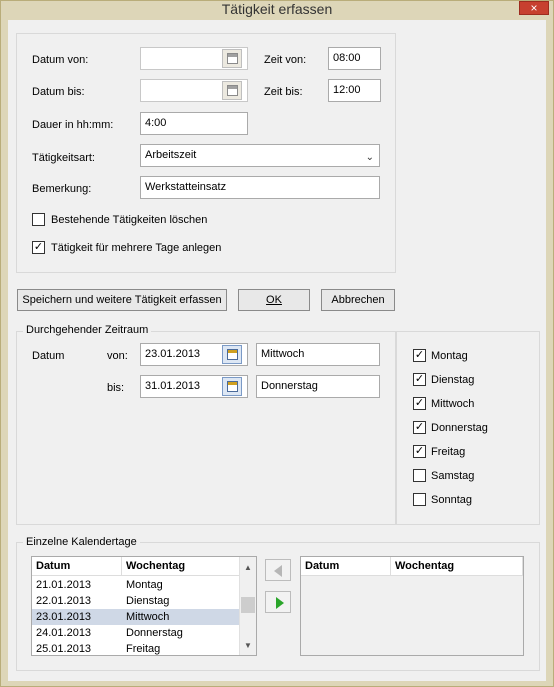 This screenshot has height=687, width=554. I want to click on weekday-label: Freitag, so click(448, 452).